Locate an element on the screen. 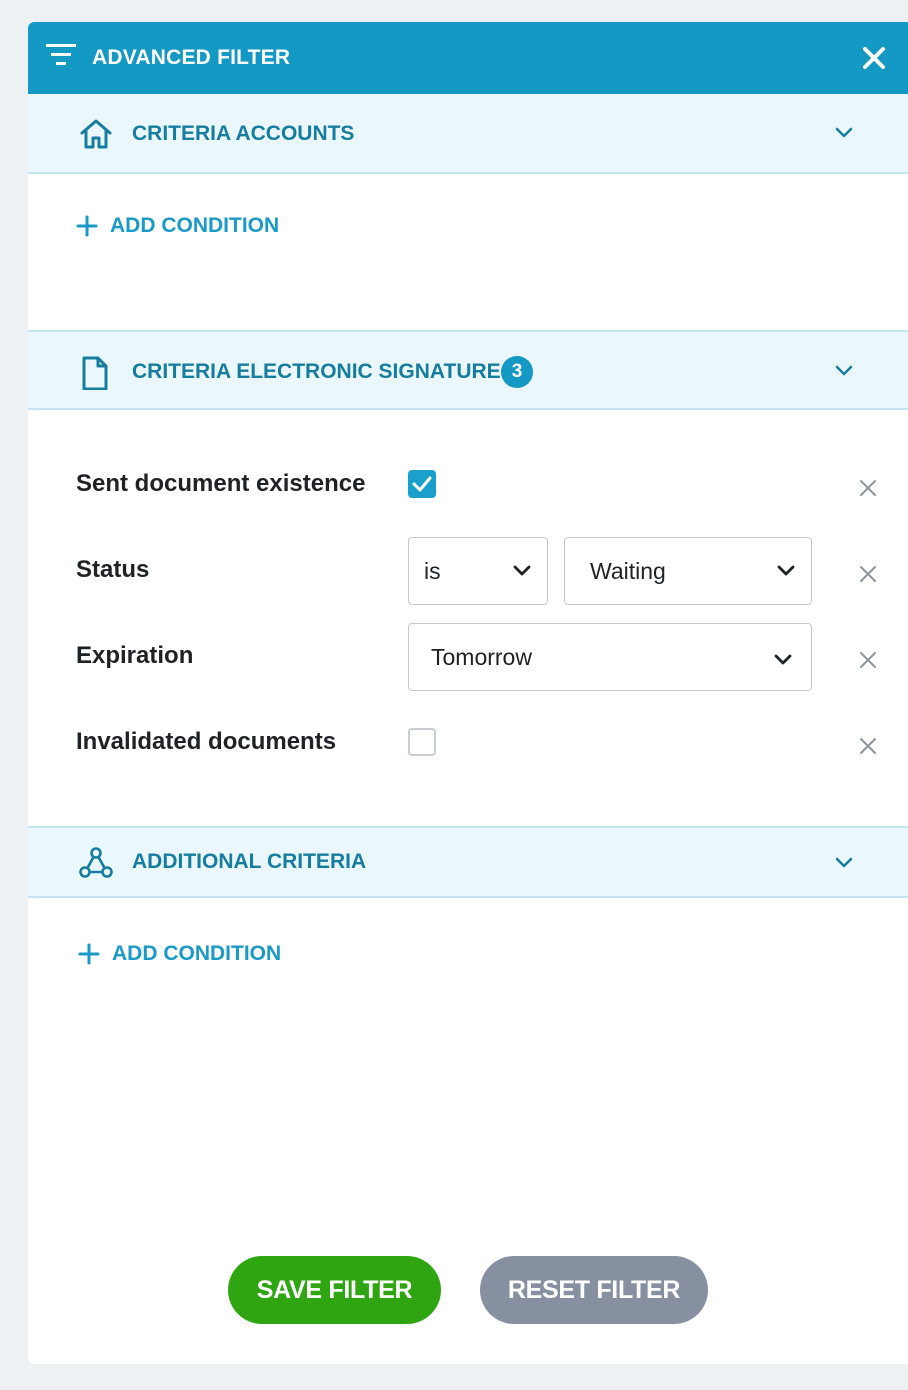  invalidated-documents-checkbox is located at coordinates (422, 742).